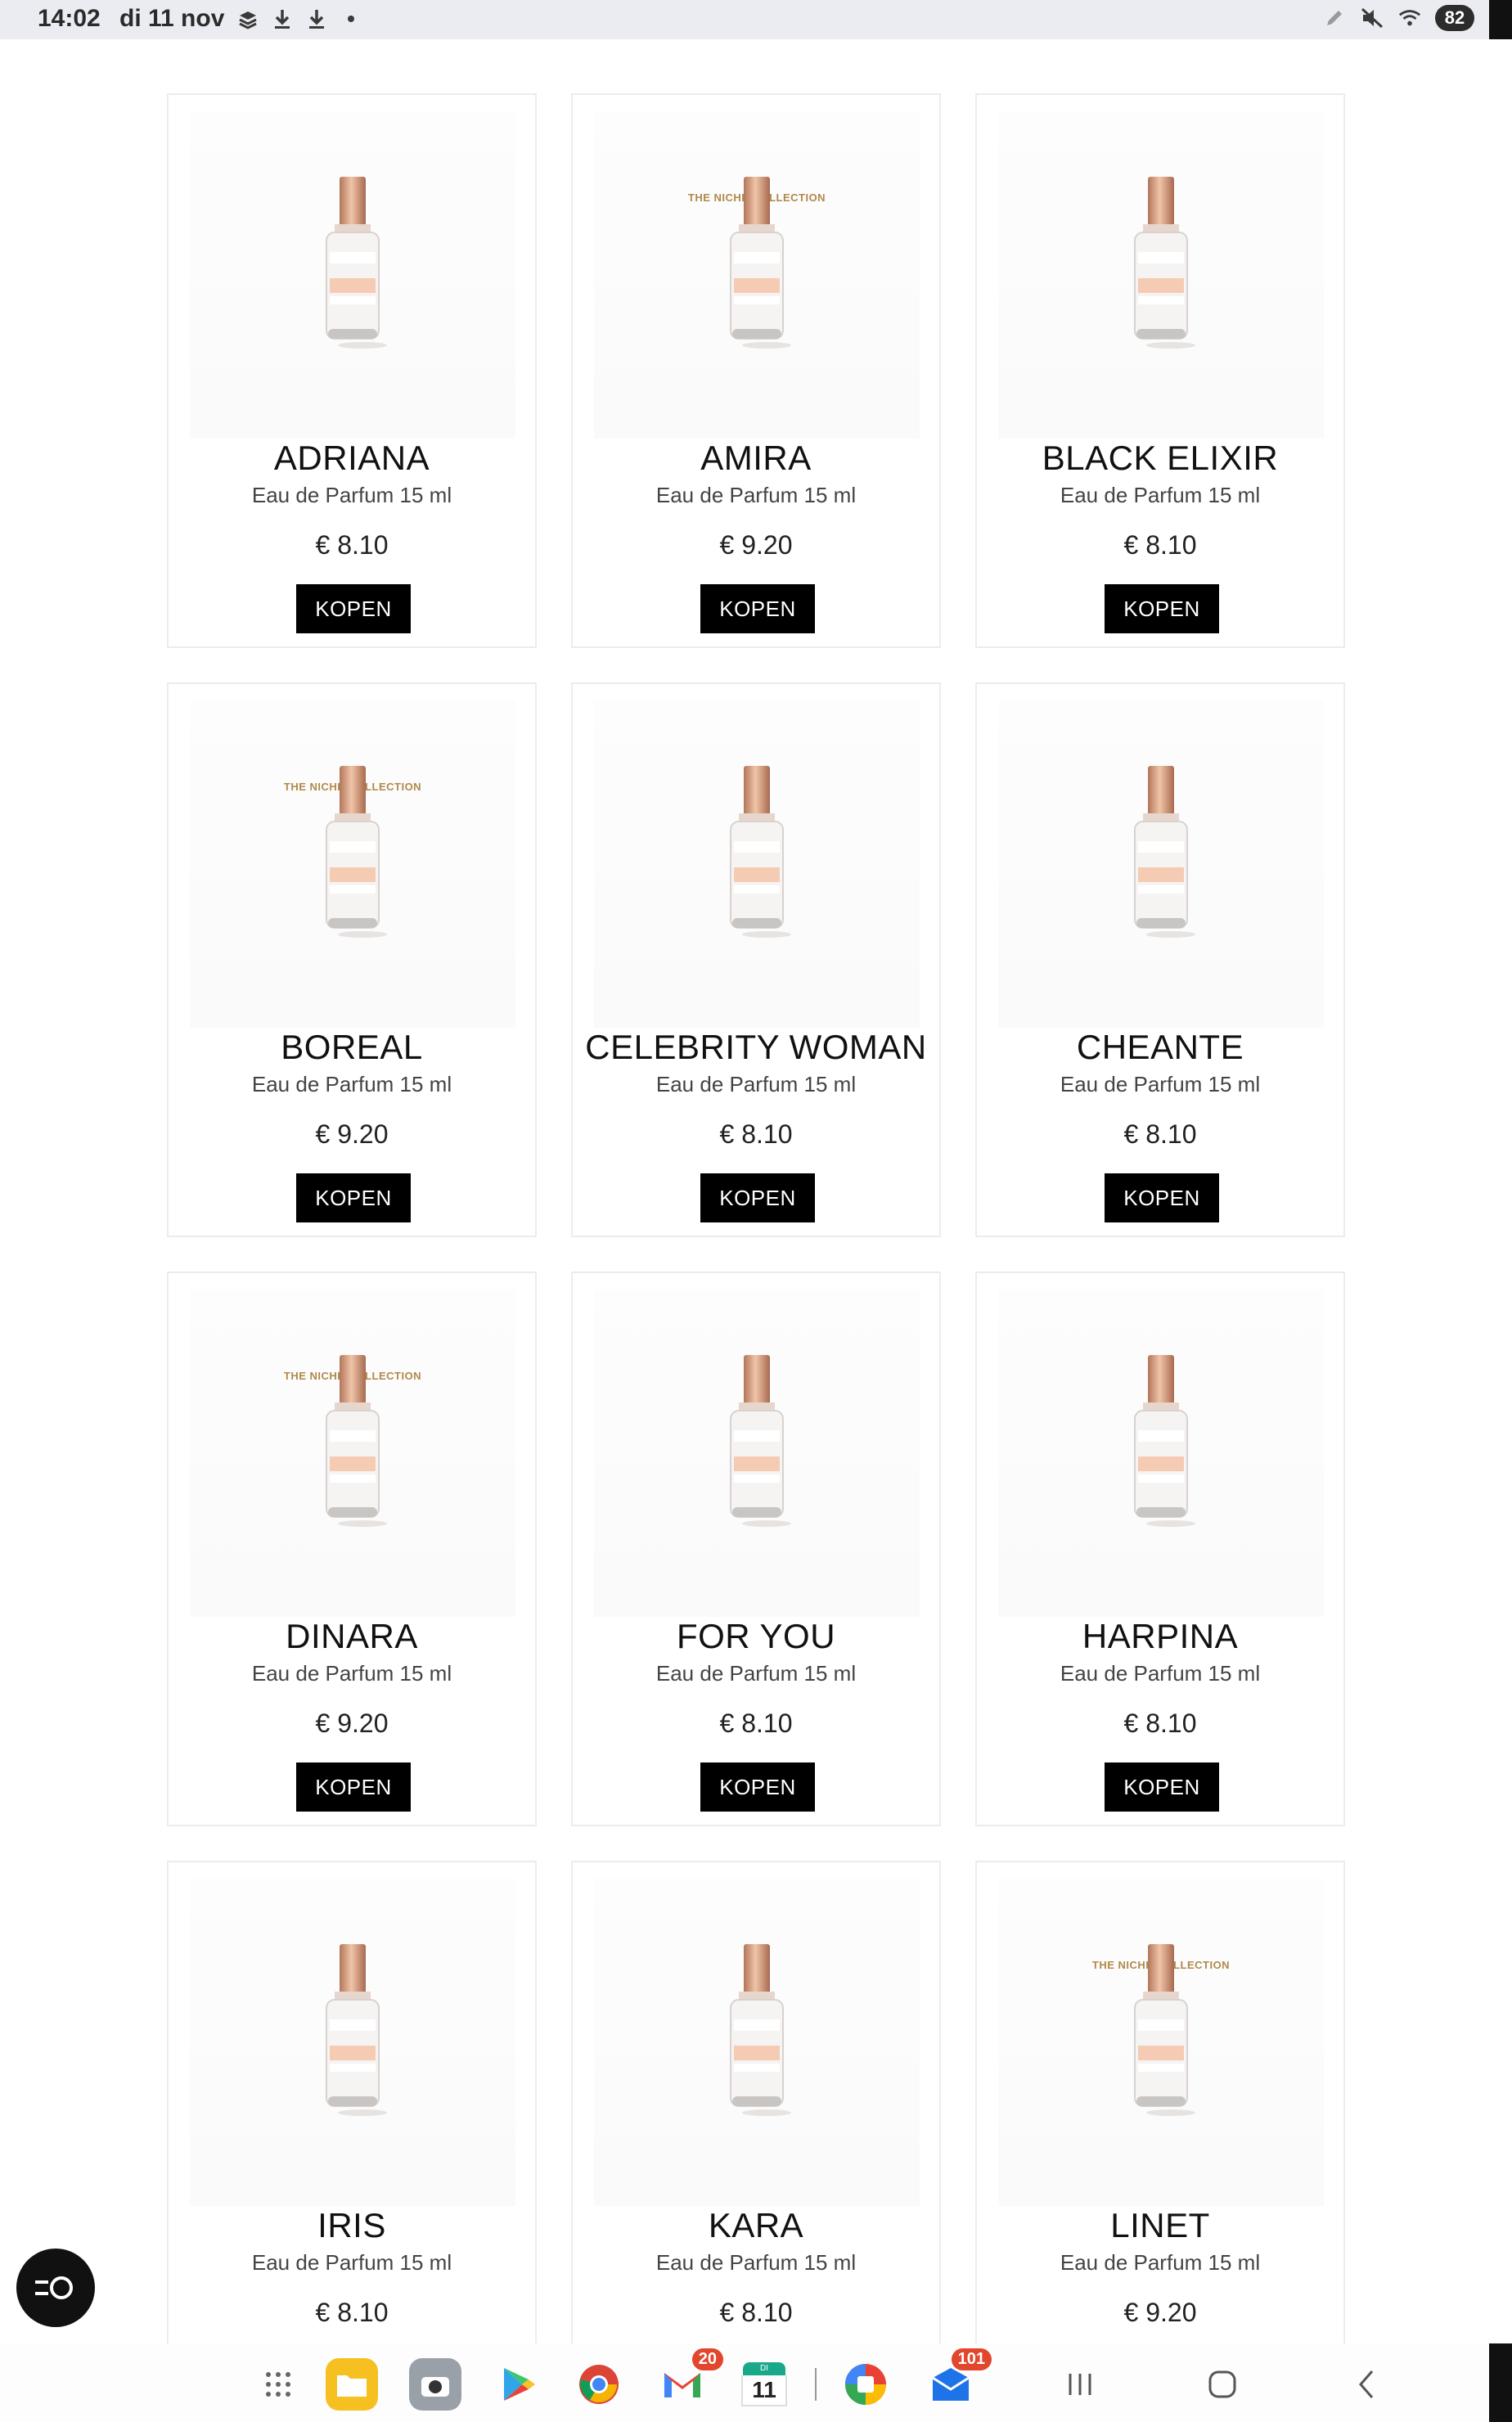 This screenshot has height=2422, width=1512. I want to click on lens-floating-button, so click(56, 2288).